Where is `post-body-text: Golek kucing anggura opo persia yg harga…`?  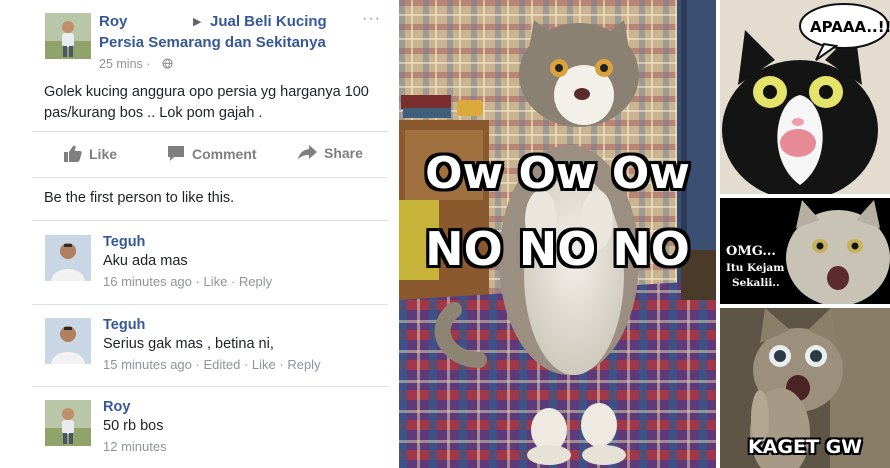
post-body-text: Golek kucing anggura opo persia yg harga… is located at coordinates (206, 102).